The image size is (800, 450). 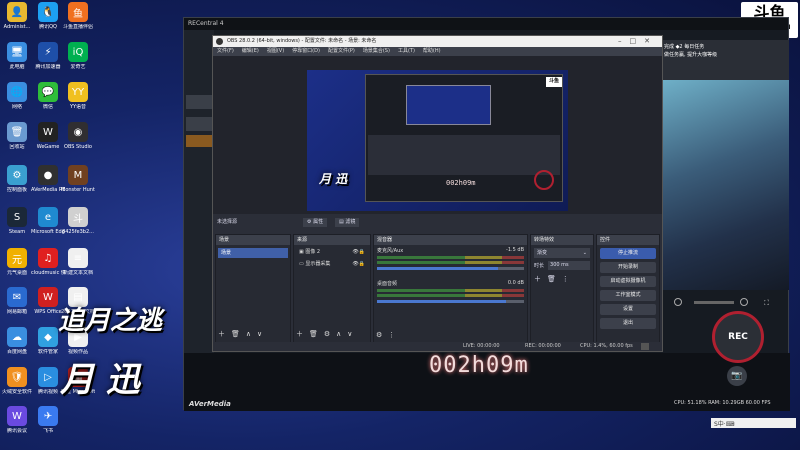 I want to click on desktop-icon-label: 斗鱼直播伴侣, so click(x=77, y=27).